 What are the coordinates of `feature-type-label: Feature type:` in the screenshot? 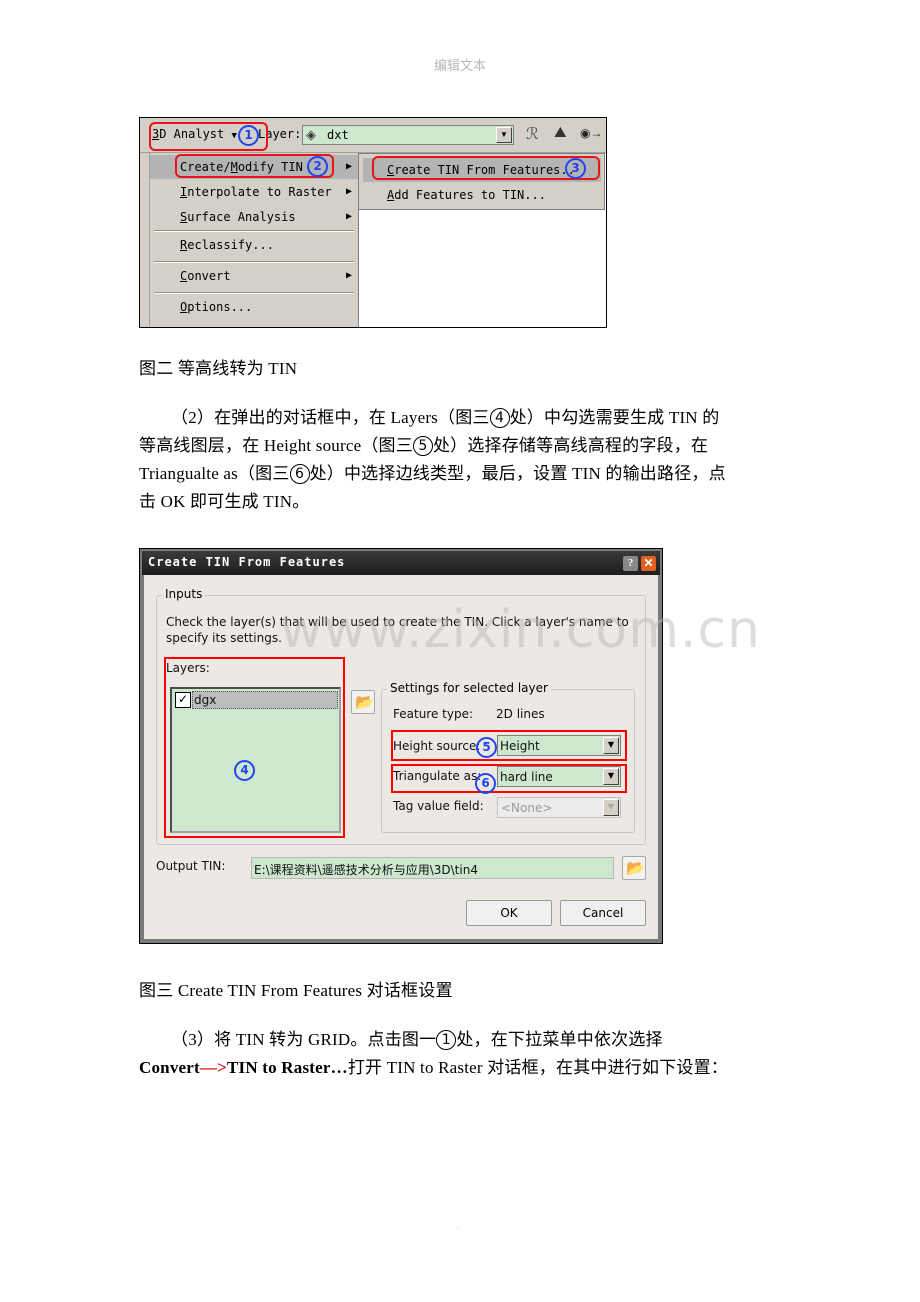 It's located at (433, 714).